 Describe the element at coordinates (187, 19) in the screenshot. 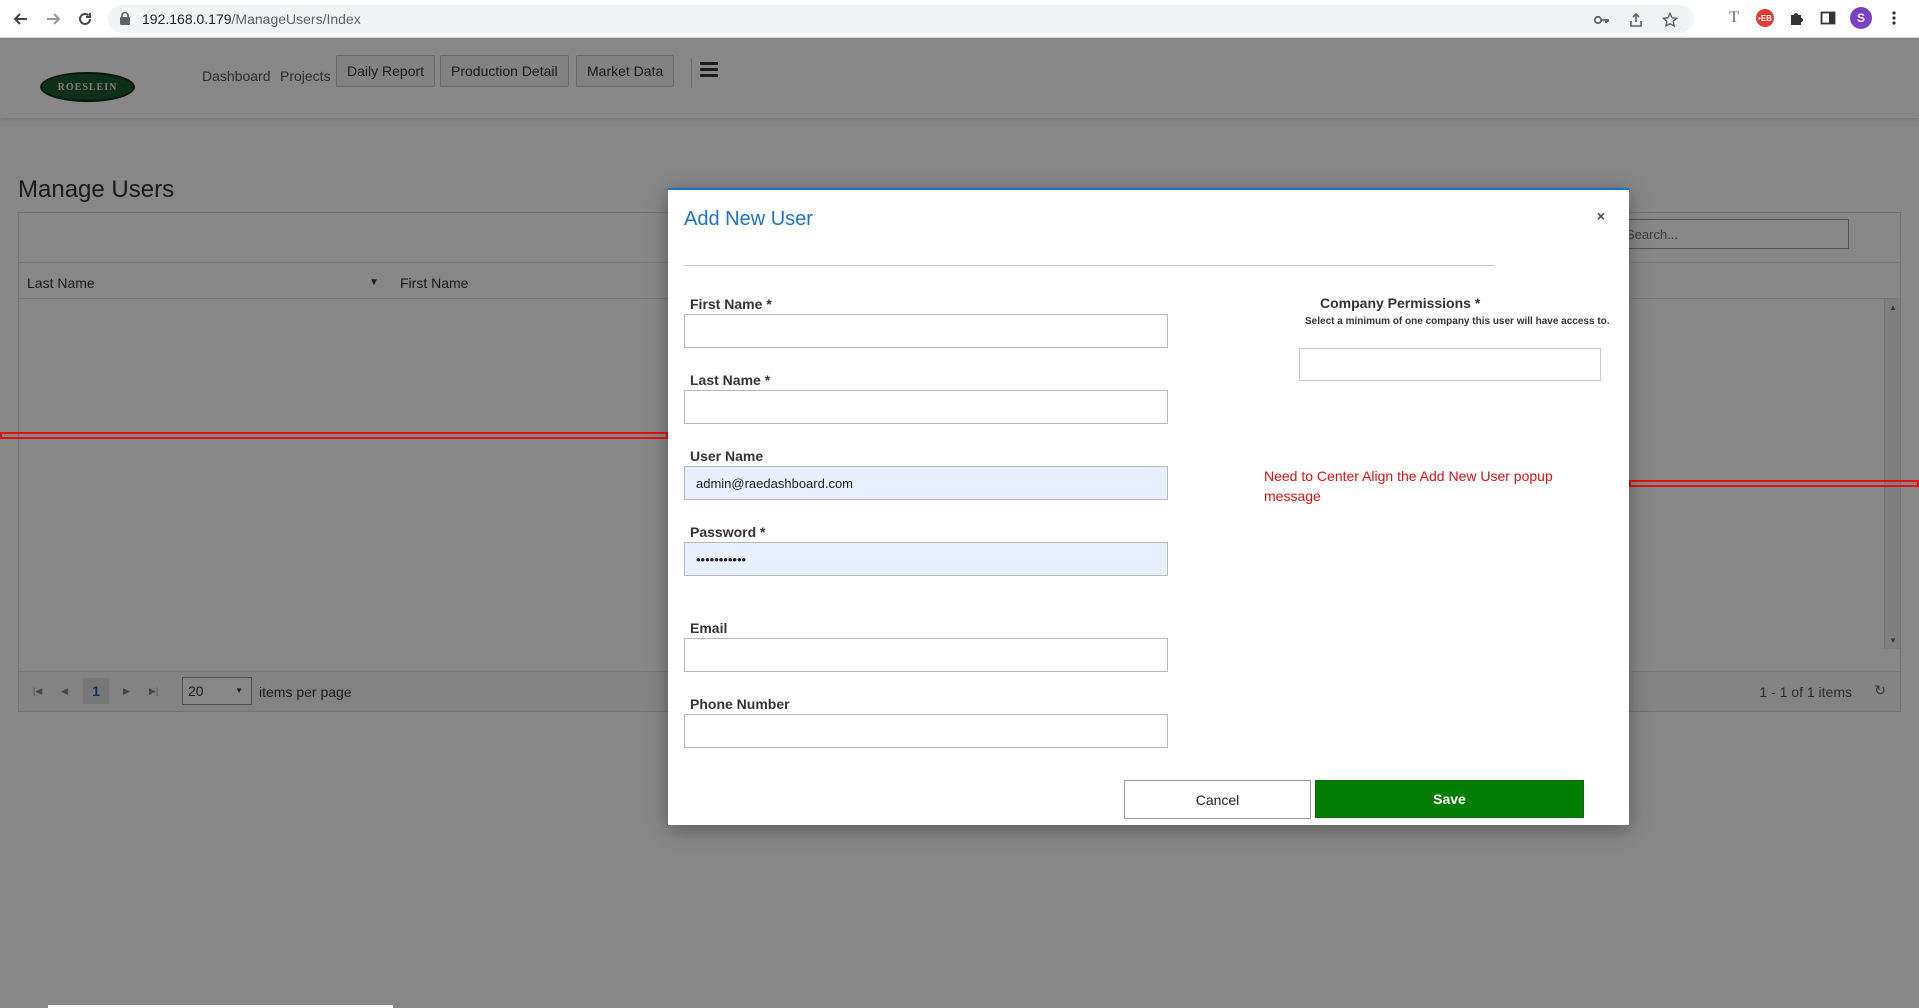

I see `url-host: 192.168.0.179` at that location.